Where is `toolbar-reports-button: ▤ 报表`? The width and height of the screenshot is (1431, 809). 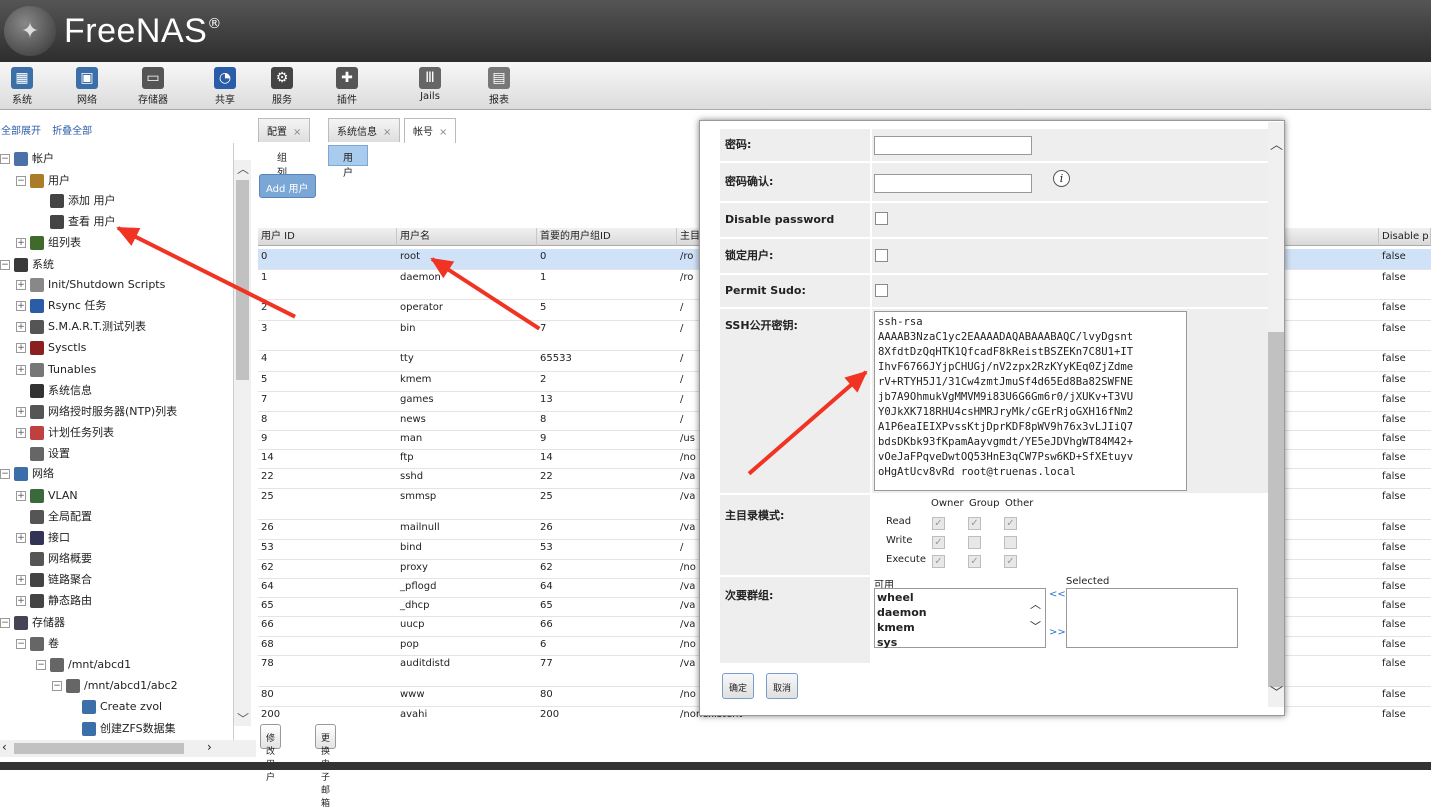
toolbar-reports-button: ▤ 报表 is located at coordinates (499, 85).